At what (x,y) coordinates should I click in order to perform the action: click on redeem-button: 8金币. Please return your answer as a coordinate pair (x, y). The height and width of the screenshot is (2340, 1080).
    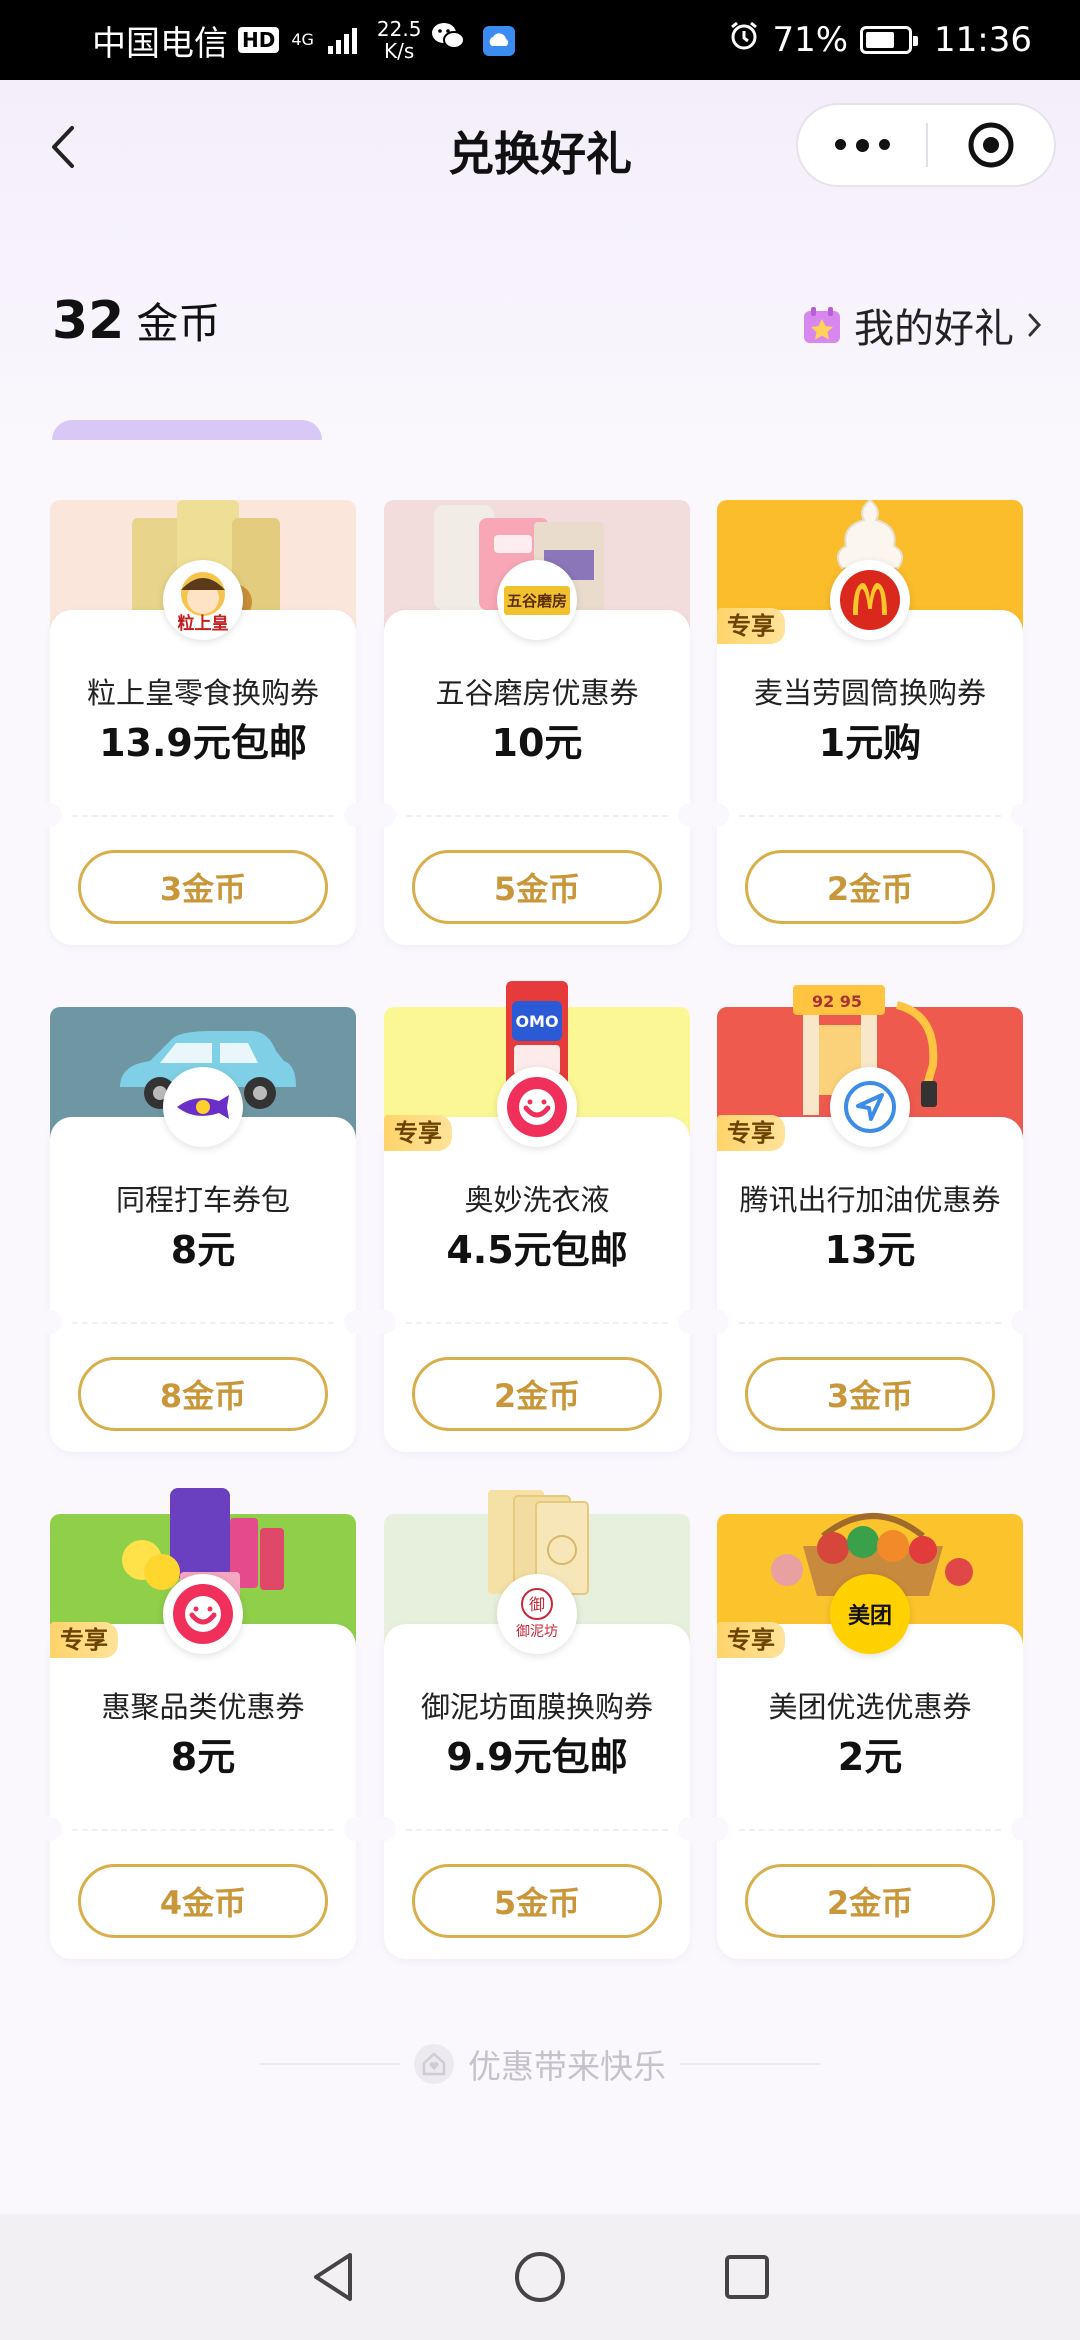
    Looking at the image, I should click on (203, 1394).